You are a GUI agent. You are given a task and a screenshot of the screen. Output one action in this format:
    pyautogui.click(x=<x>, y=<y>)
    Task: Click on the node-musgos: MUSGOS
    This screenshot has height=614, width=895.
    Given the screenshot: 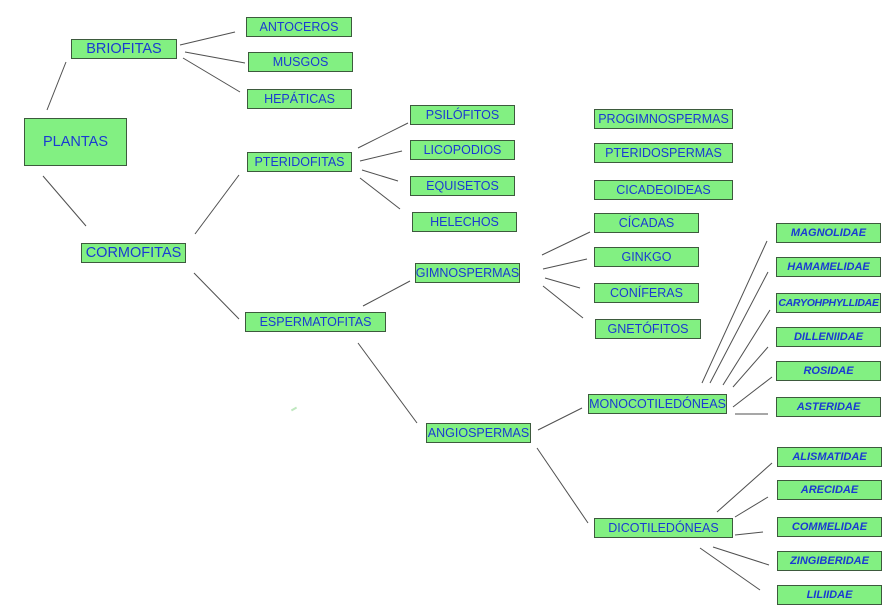 What is the action you would take?
    pyautogui.click(x=300, y=62)
    